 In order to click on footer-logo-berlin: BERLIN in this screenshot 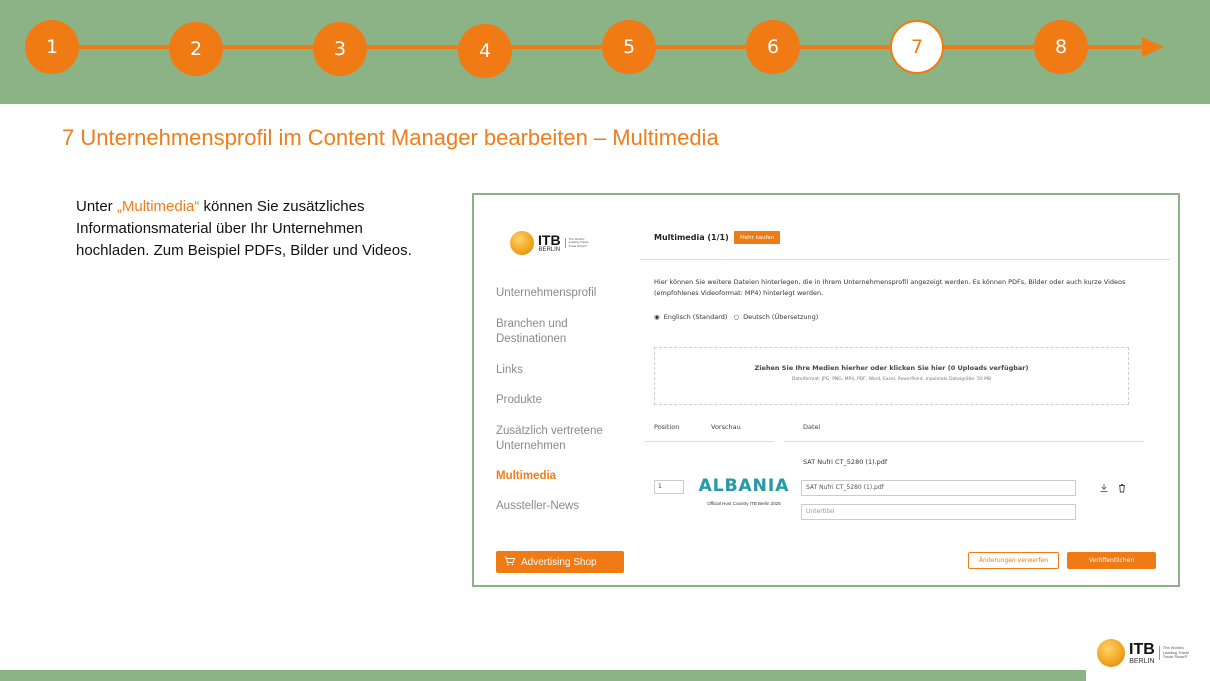, I will do `click(1142, 661)`.